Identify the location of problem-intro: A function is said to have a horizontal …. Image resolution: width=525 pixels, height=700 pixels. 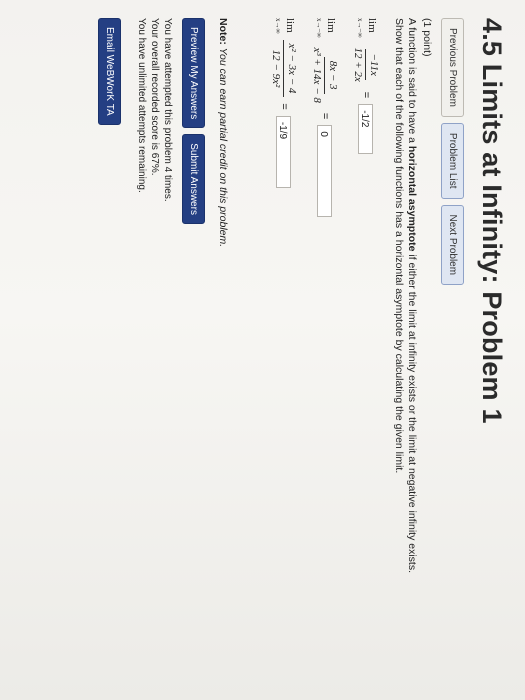
(411, 359).